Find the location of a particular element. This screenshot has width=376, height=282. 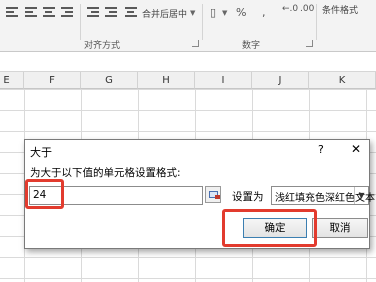

format-select: 浅红填充色深红色文本 ▼ is located at coordinates (323, 195).